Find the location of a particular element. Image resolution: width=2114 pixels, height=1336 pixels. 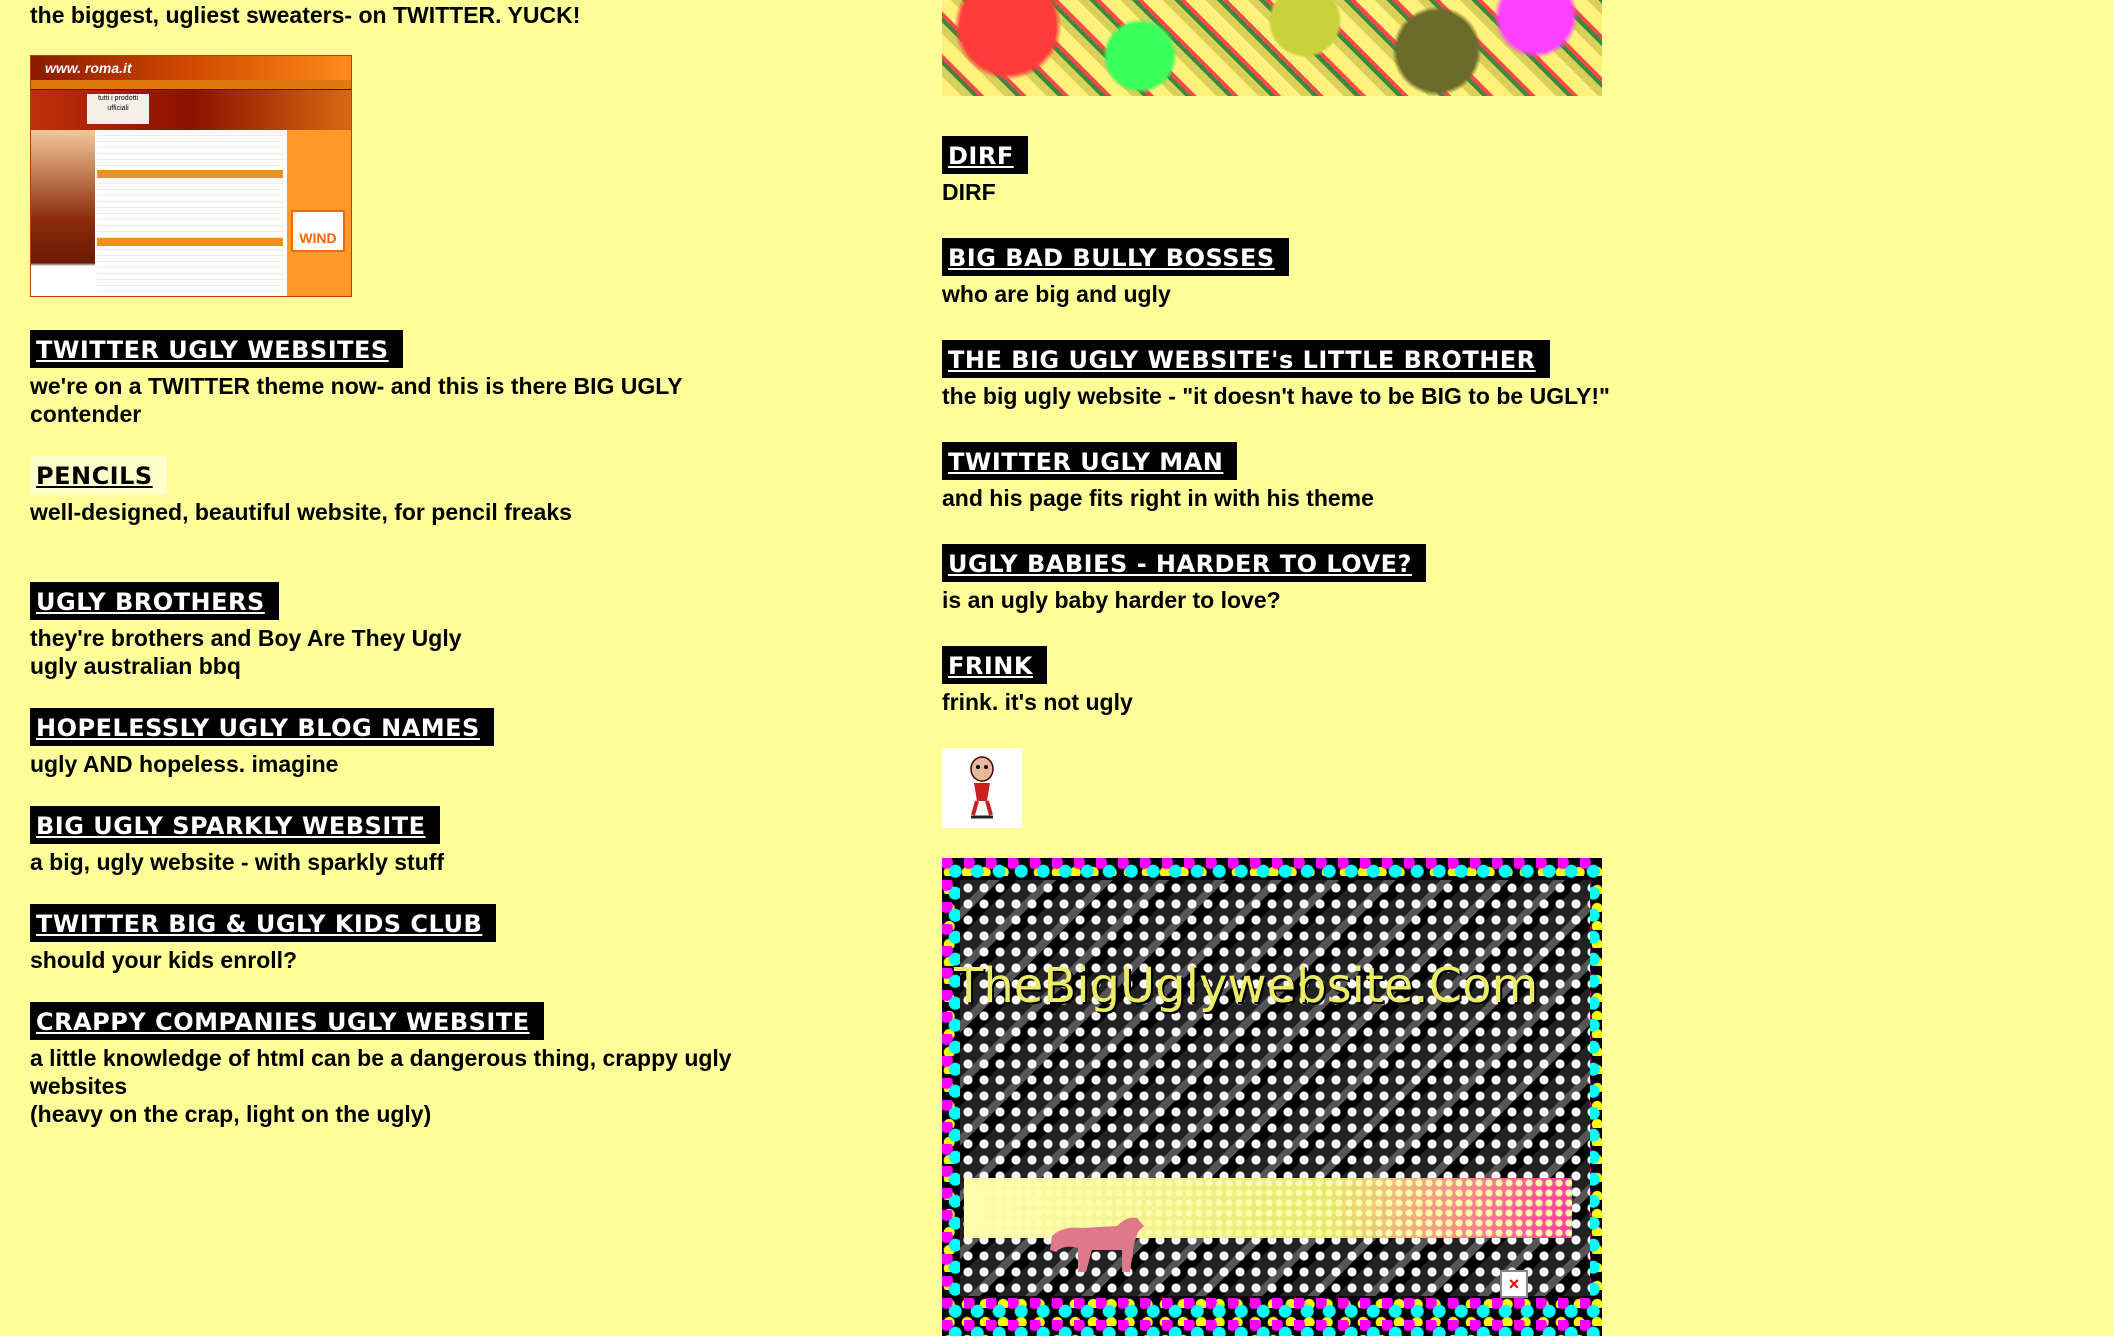

roma-sidebar is located at coordinates (63, 213).